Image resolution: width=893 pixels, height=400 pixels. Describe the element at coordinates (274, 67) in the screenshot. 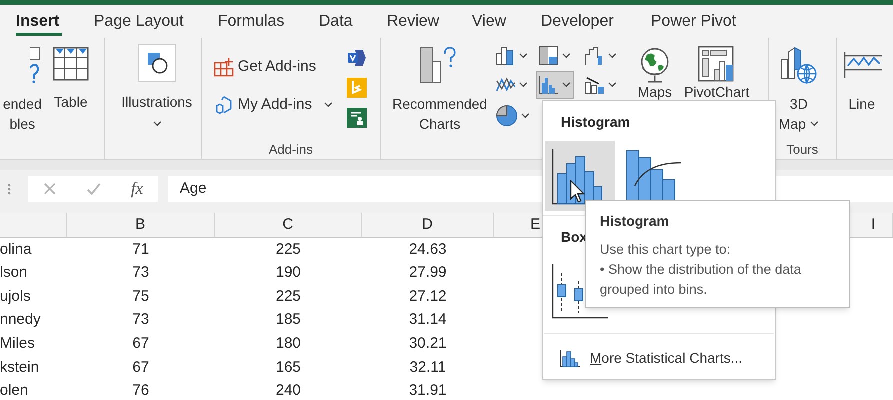

I see `get-add-ins-button: Get Add-ins` at that location.